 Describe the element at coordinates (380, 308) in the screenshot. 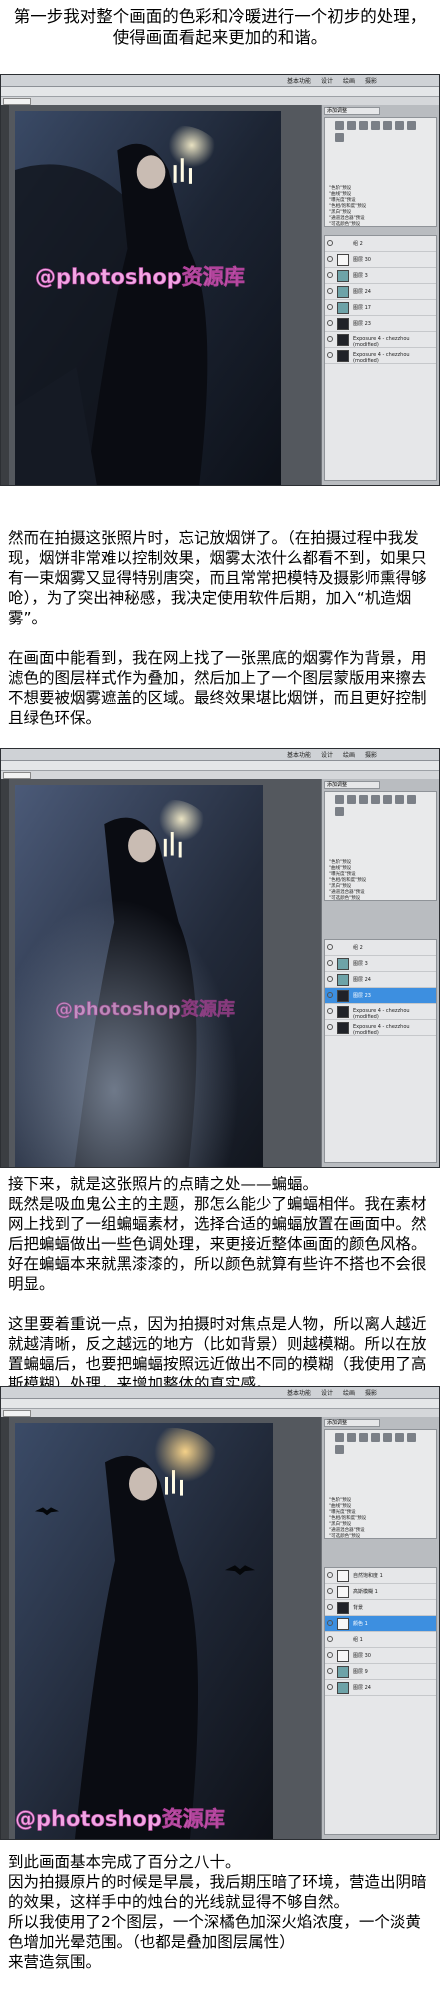

I see `layer-row: 图层 17` at that location.